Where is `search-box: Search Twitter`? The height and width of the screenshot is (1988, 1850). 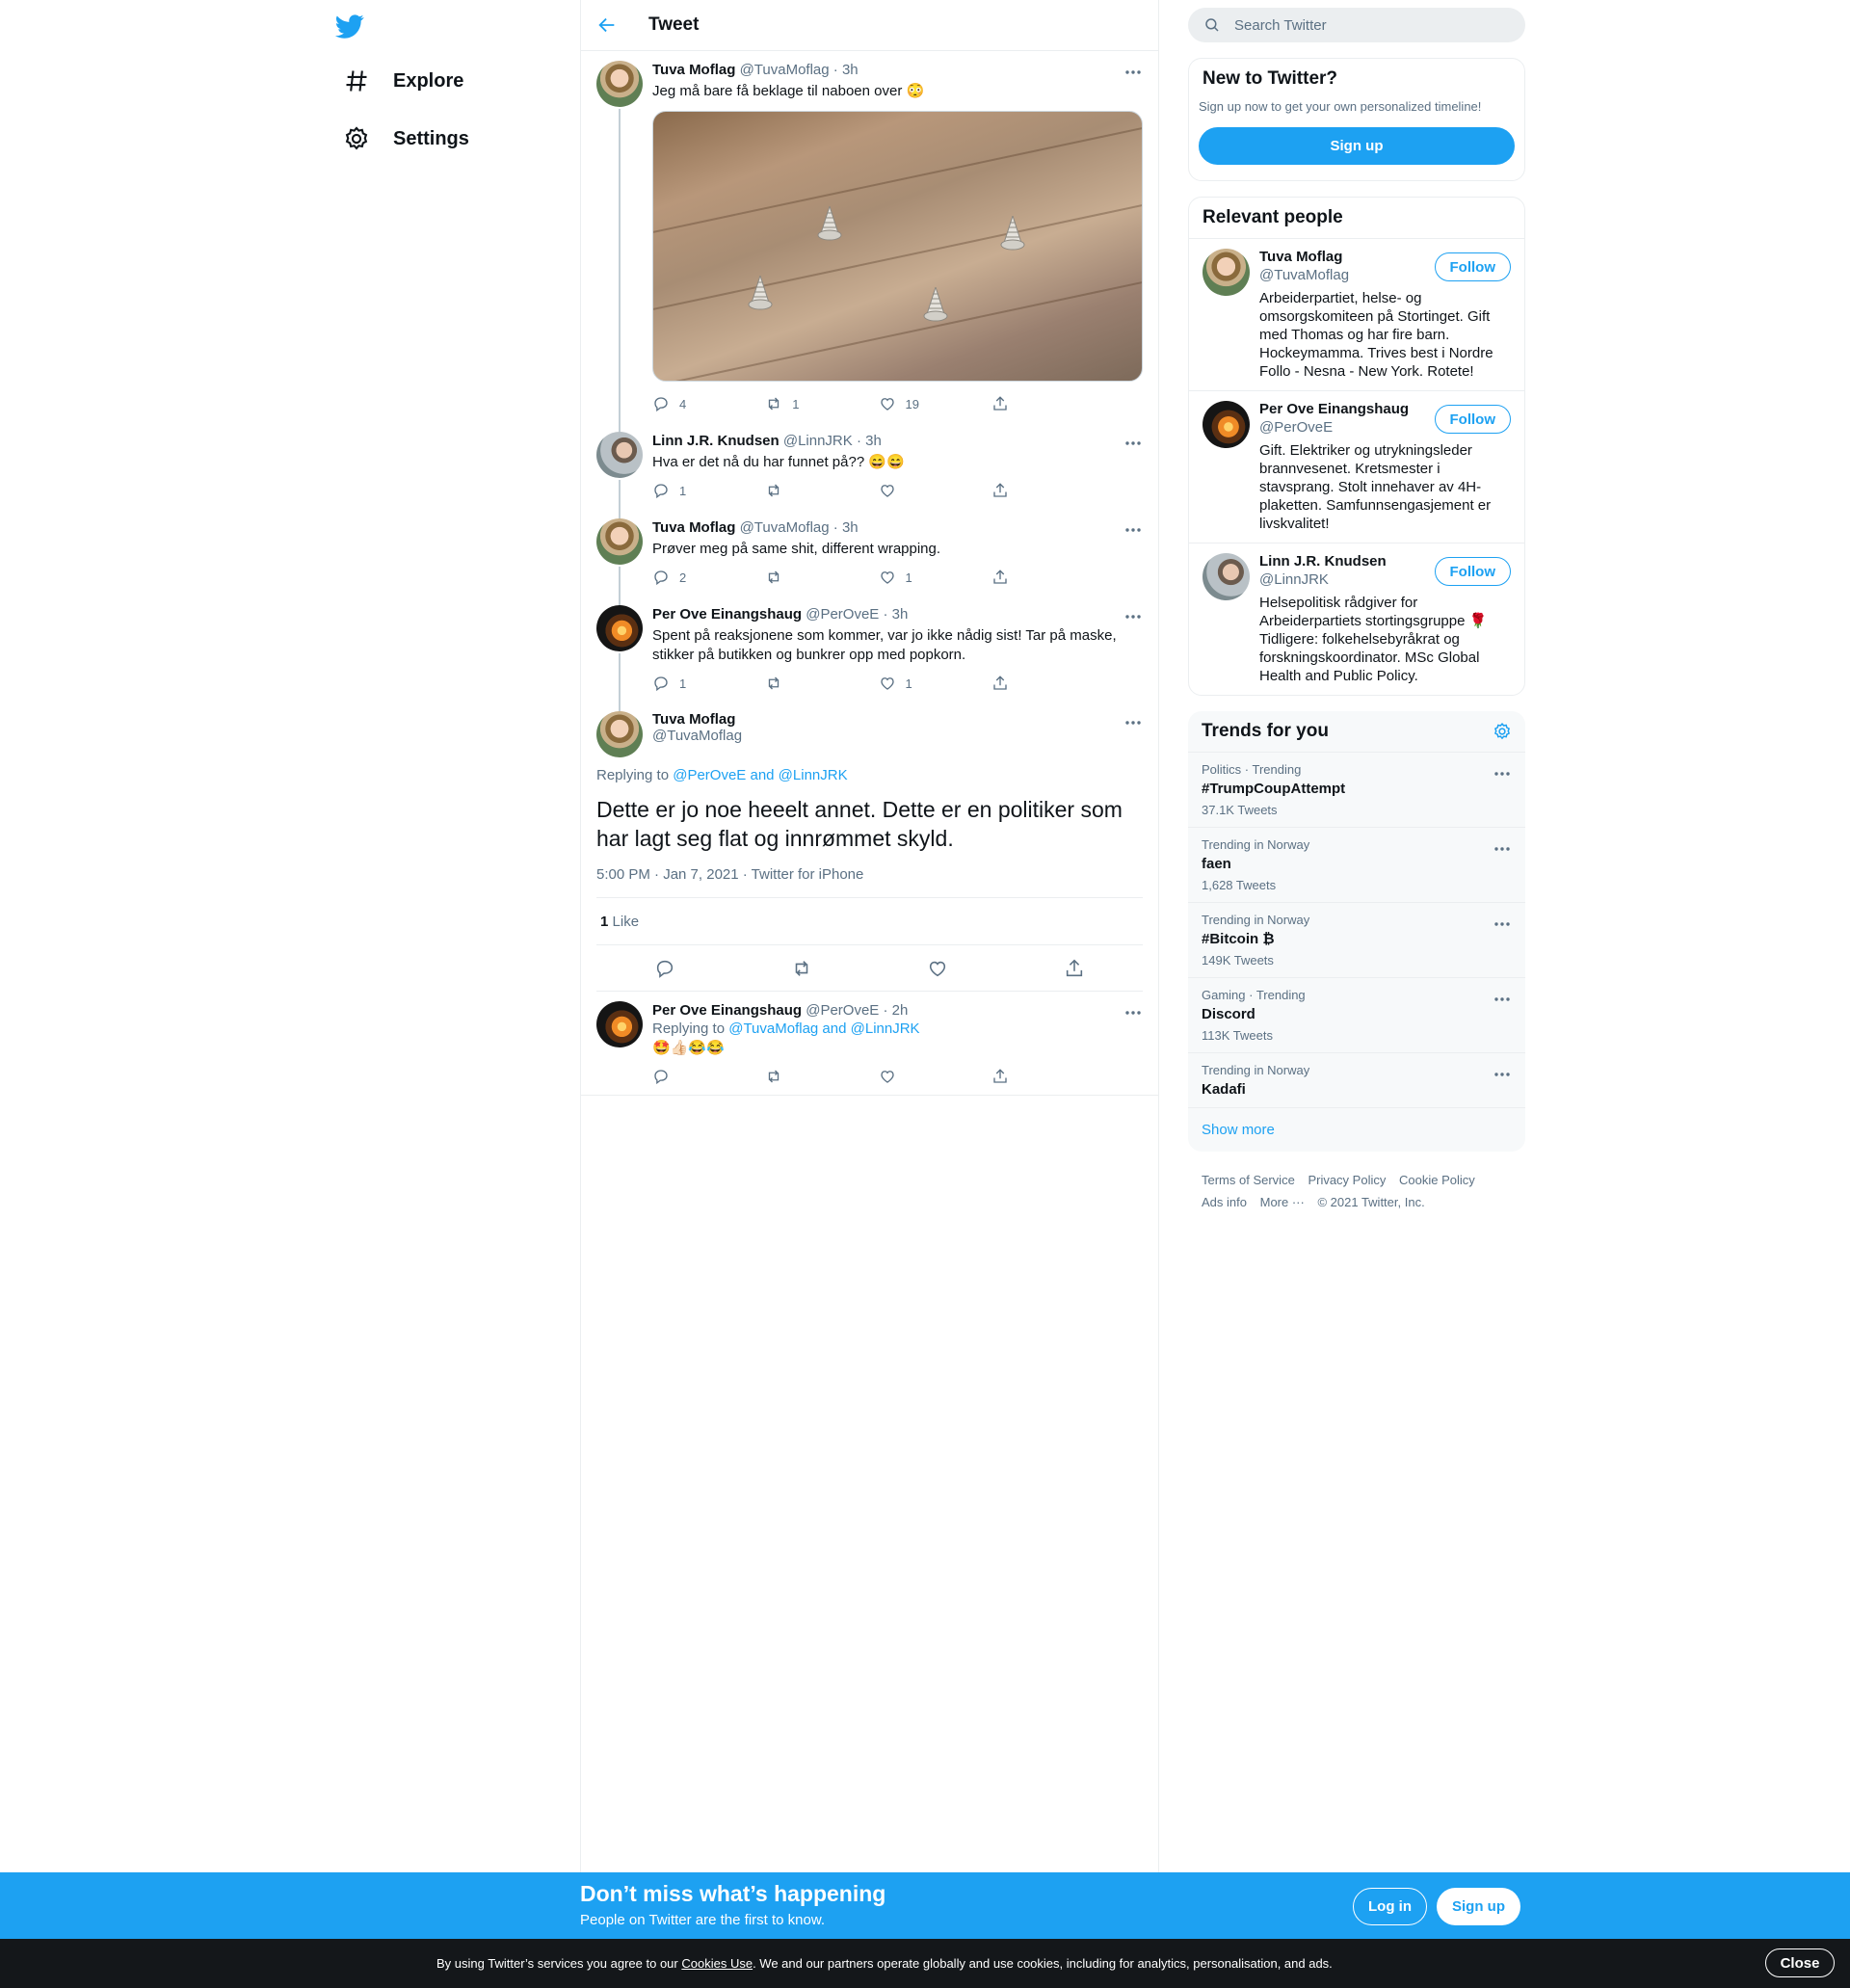 search-box: Search Twitter is located at coordinates (1356, 25).